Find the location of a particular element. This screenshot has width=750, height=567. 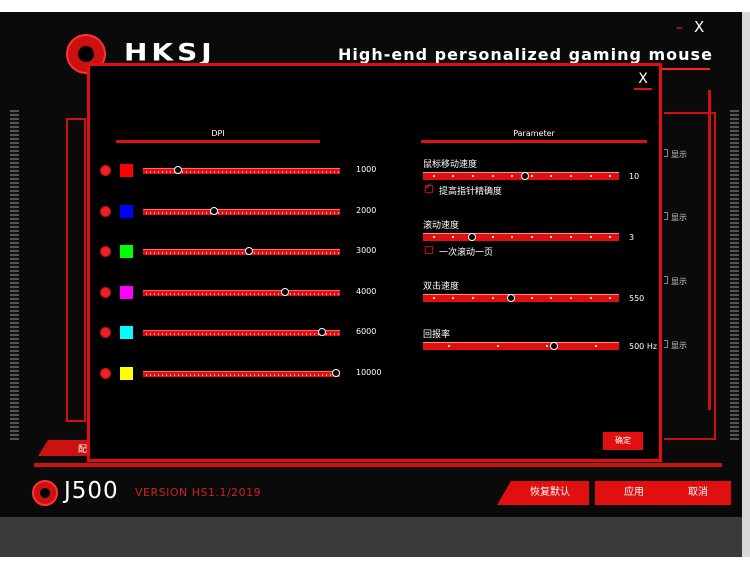

parameter-label: 鼠标移动速度 is located at coordinates (450, 165).